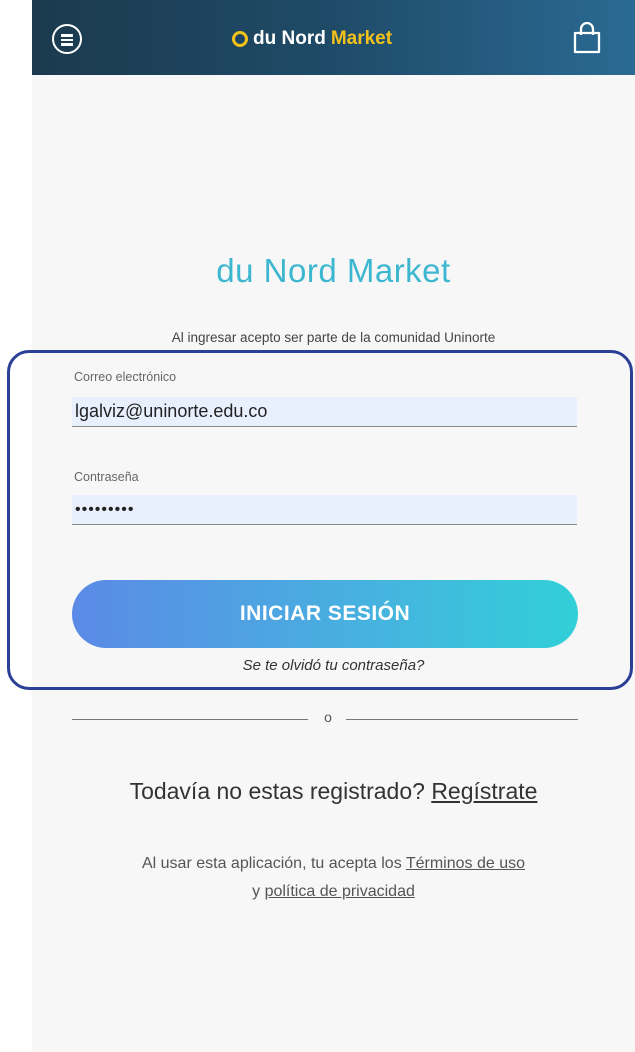  What do you see at coordinates (240, 39) in the screenshot?
I see `location-pin-icon` at bounding box center [240, 39].